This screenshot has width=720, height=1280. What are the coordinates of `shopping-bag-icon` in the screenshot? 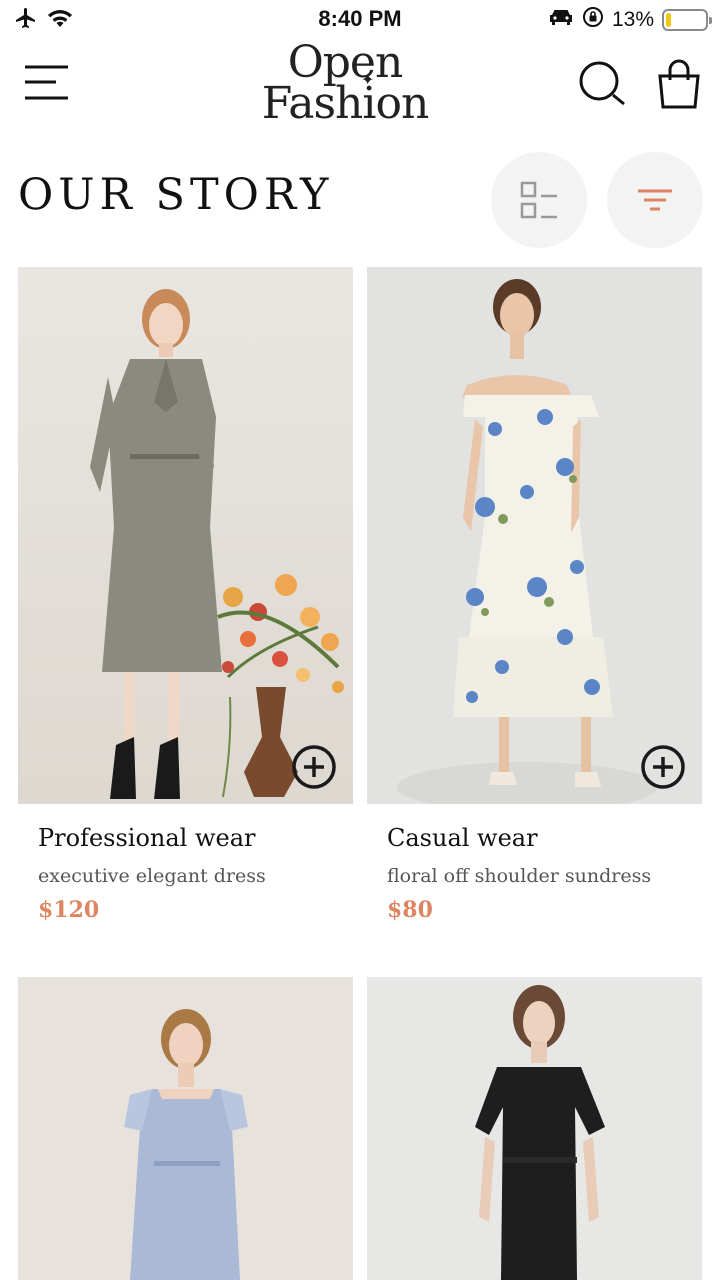 It's located at (679, 84).